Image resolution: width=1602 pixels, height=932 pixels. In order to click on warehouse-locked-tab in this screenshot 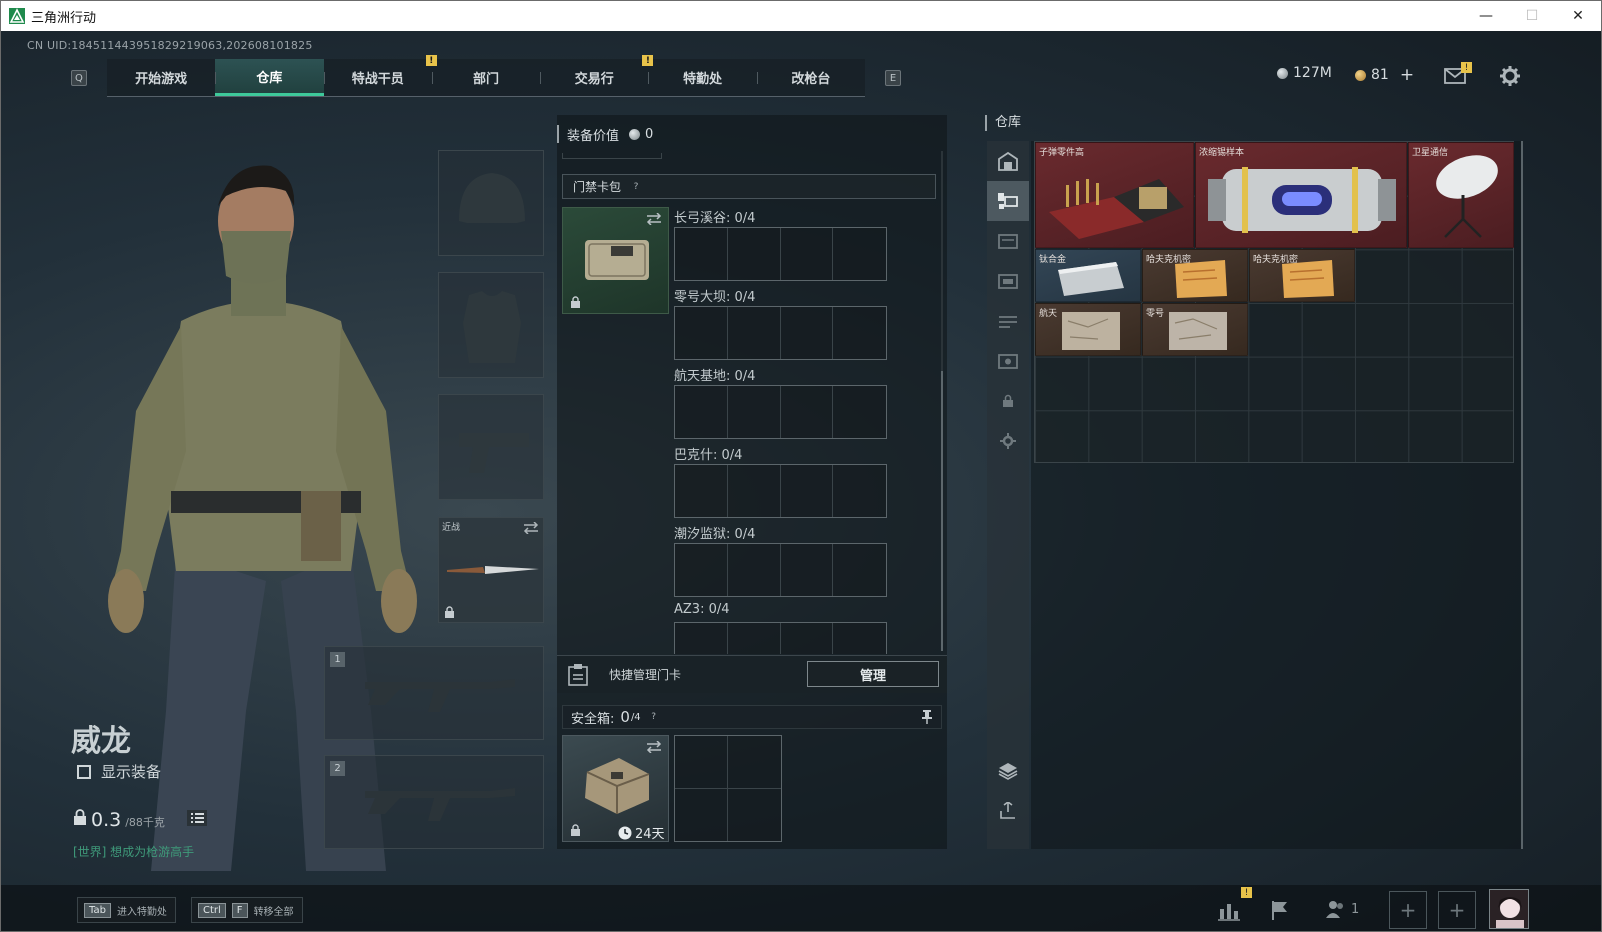, I will do `click(1008, 401)`.